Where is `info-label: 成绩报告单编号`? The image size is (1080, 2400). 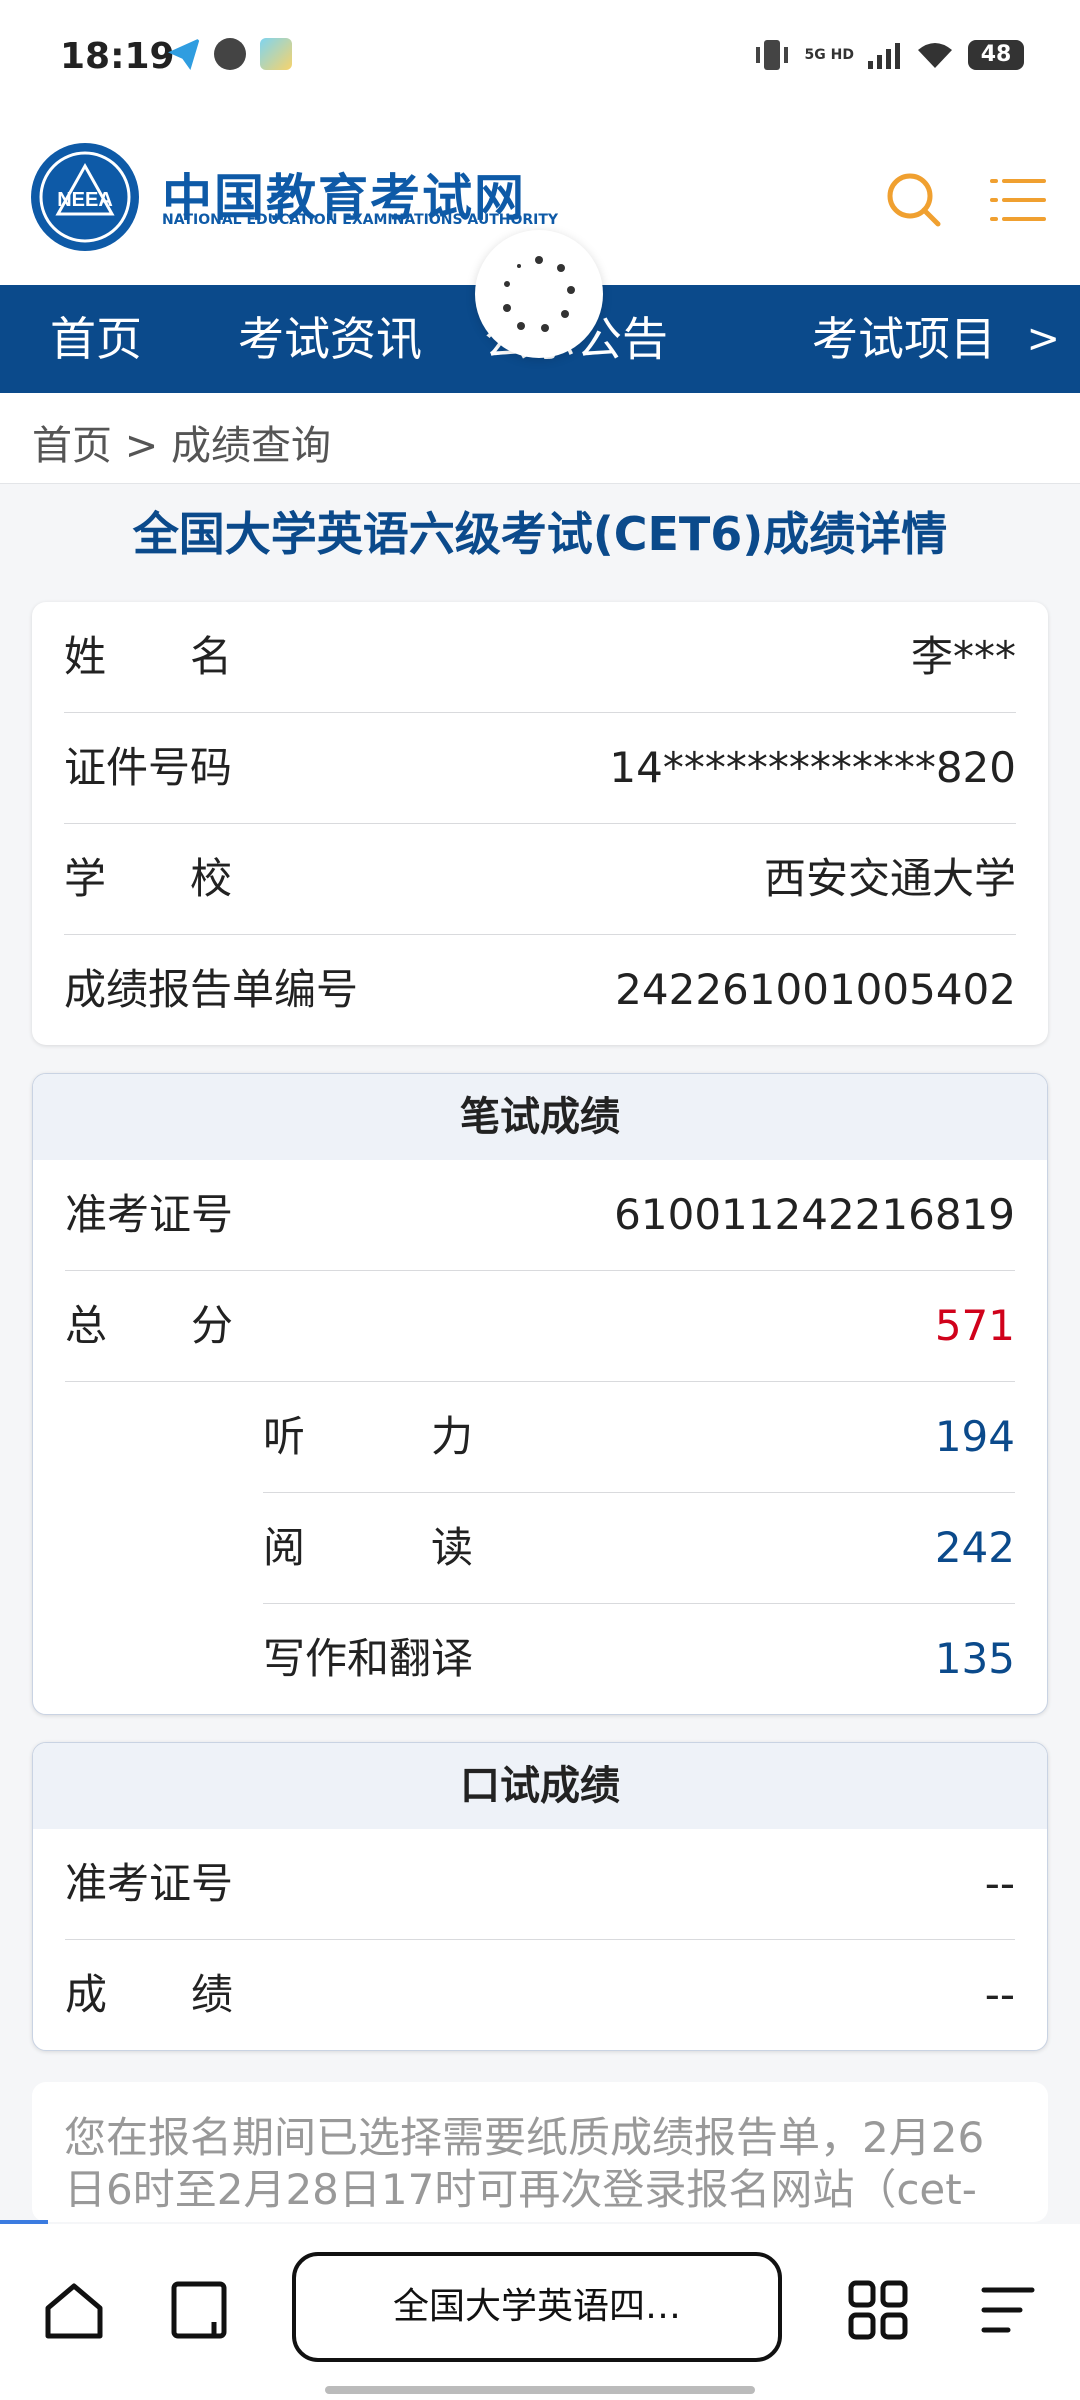
info-label: 成绩报告单编号 is located at coordinates (211, 989).